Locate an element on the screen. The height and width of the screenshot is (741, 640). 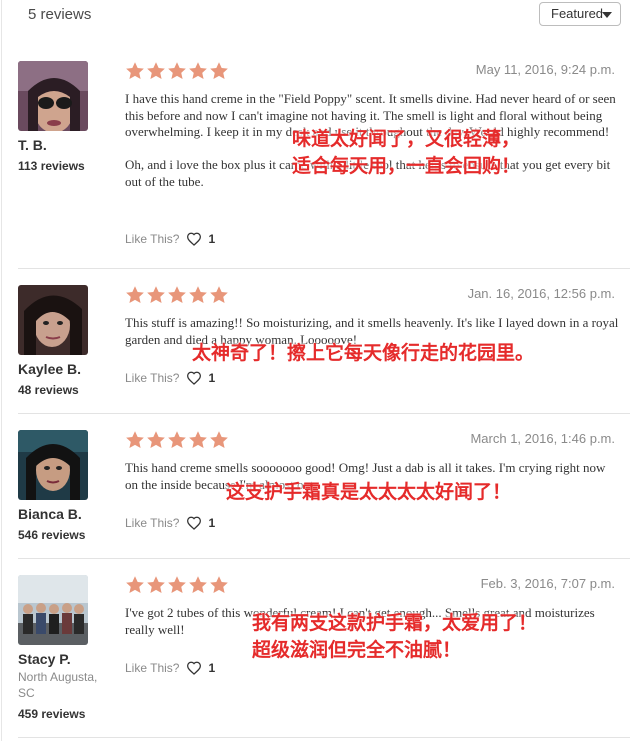
reviewer-name: Bianca B. is located at coordinates (50, 514).